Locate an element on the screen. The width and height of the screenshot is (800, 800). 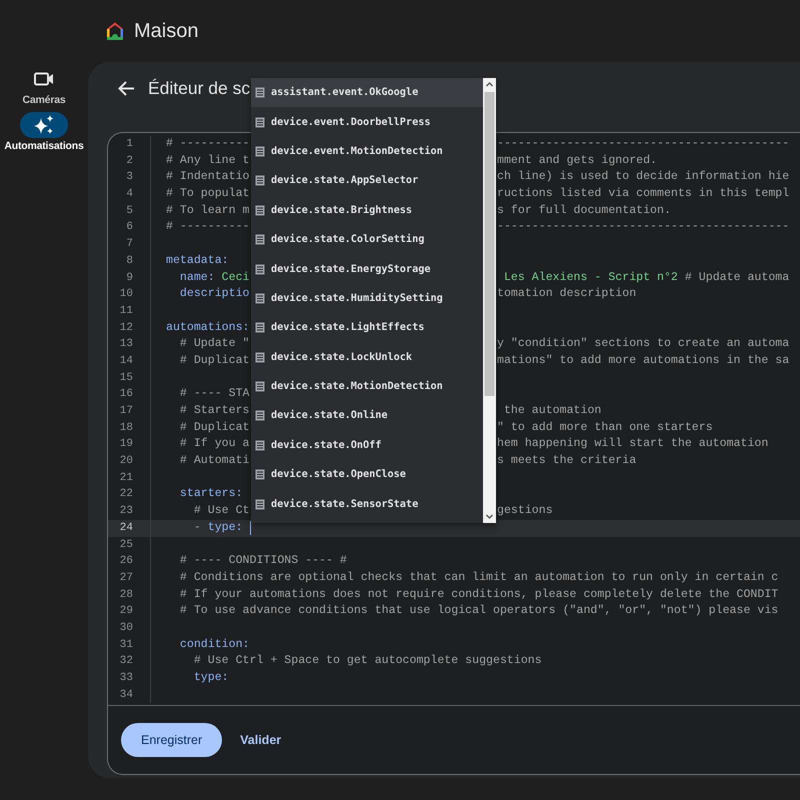
code-text: gestions is located at coordinates (525, 511).